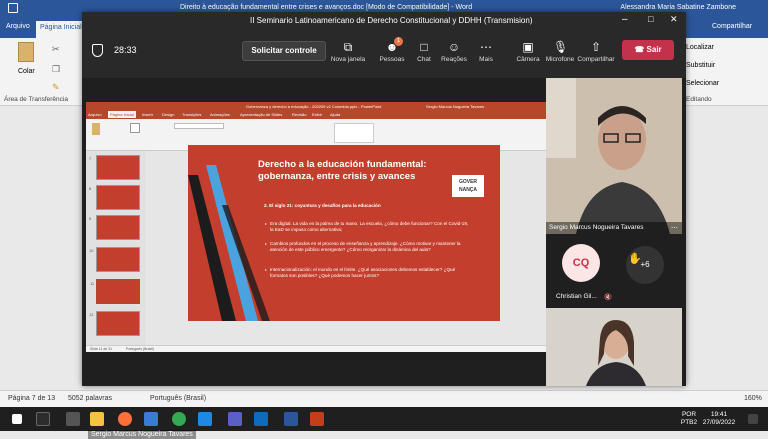 The width and height of the screenshot is (768, 439). I want to click on ppt-tab-review: Revisão, so click(299, 114).